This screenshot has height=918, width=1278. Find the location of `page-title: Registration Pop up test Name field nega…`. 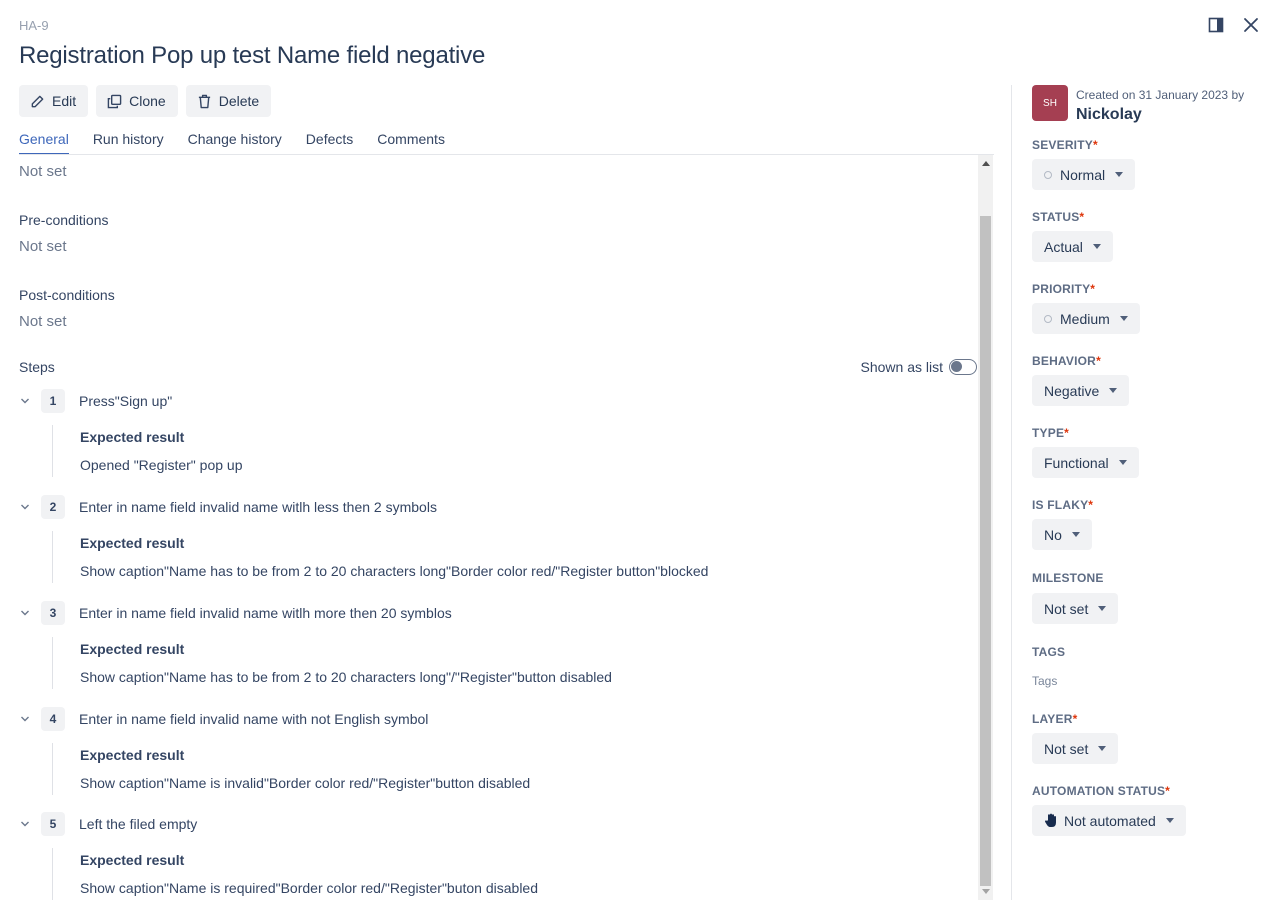

page-title: Registration Pop up test Name field nega… is located at coordinates (252, 55).